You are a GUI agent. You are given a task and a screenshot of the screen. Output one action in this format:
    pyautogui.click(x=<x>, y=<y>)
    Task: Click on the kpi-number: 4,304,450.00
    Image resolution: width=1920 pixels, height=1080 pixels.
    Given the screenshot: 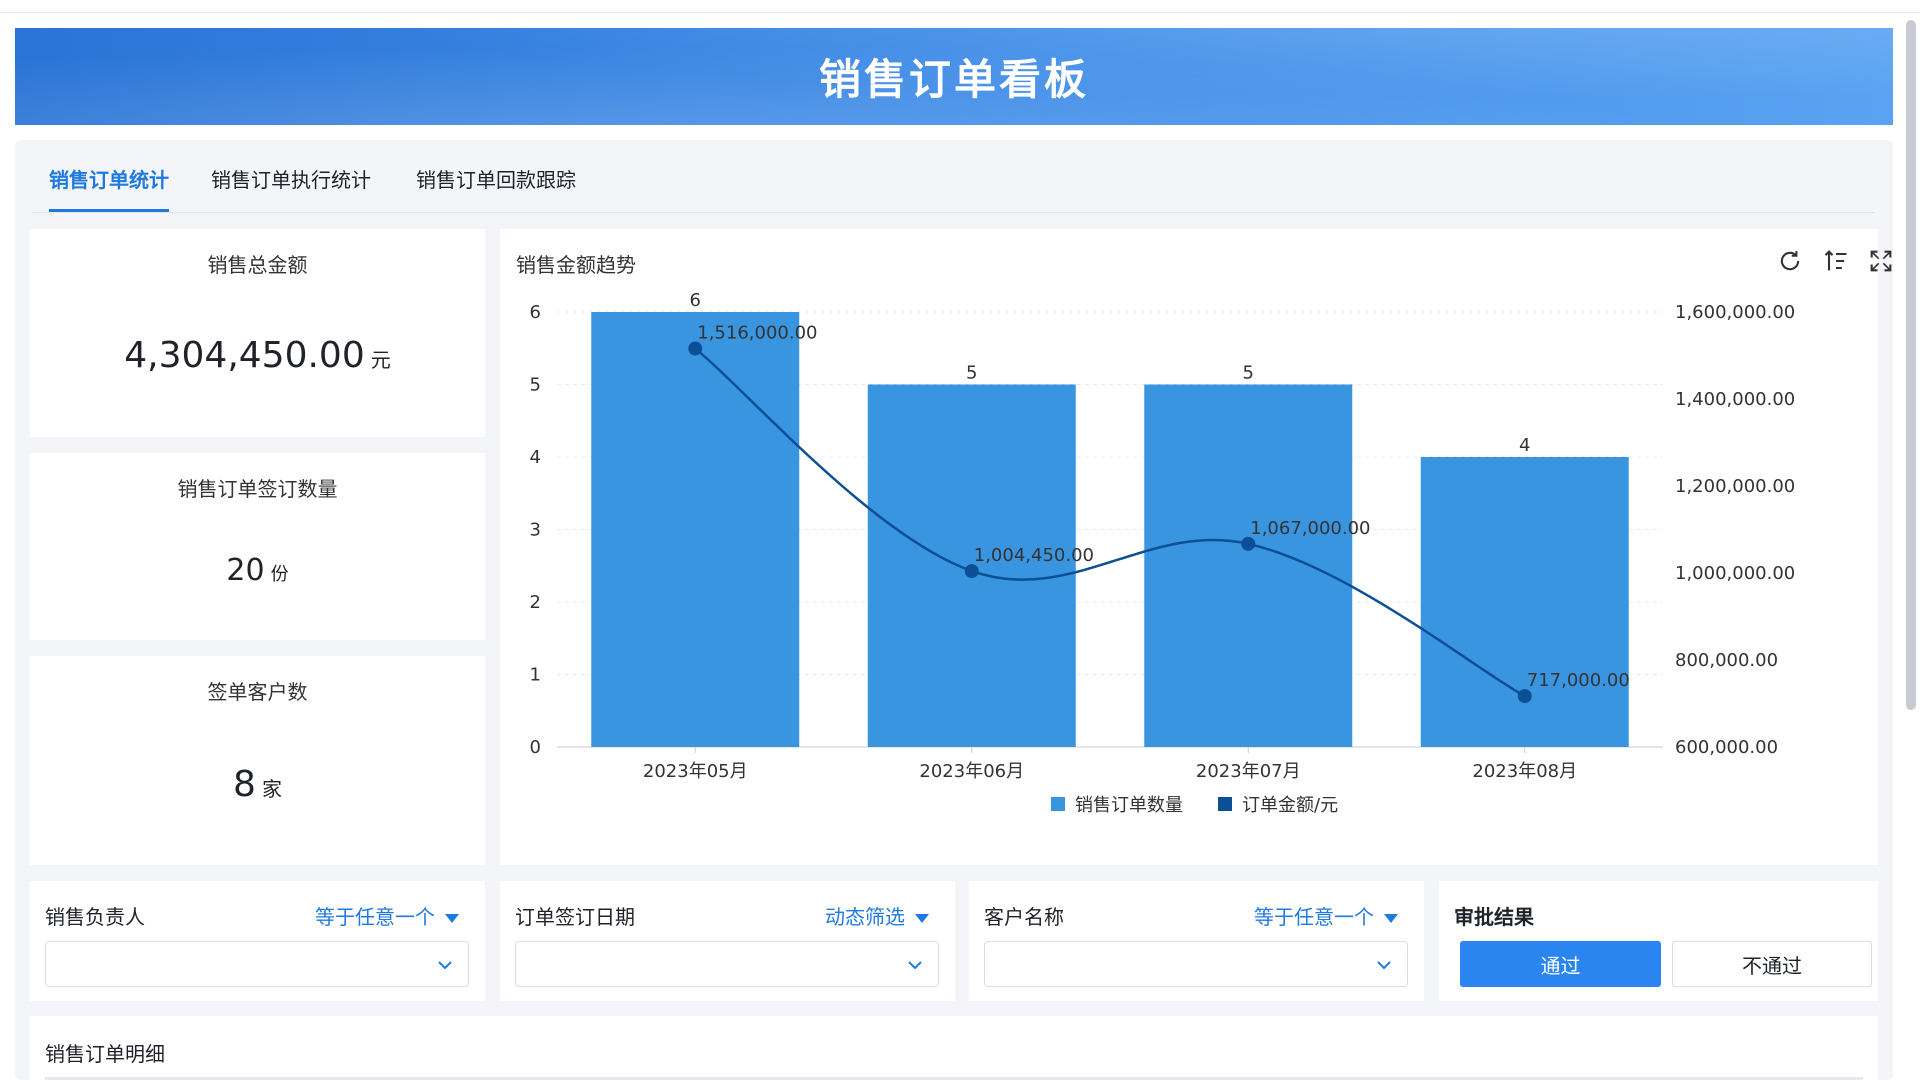 What is the action you would take?
    pyautogui.click(x=244, y=355)
    